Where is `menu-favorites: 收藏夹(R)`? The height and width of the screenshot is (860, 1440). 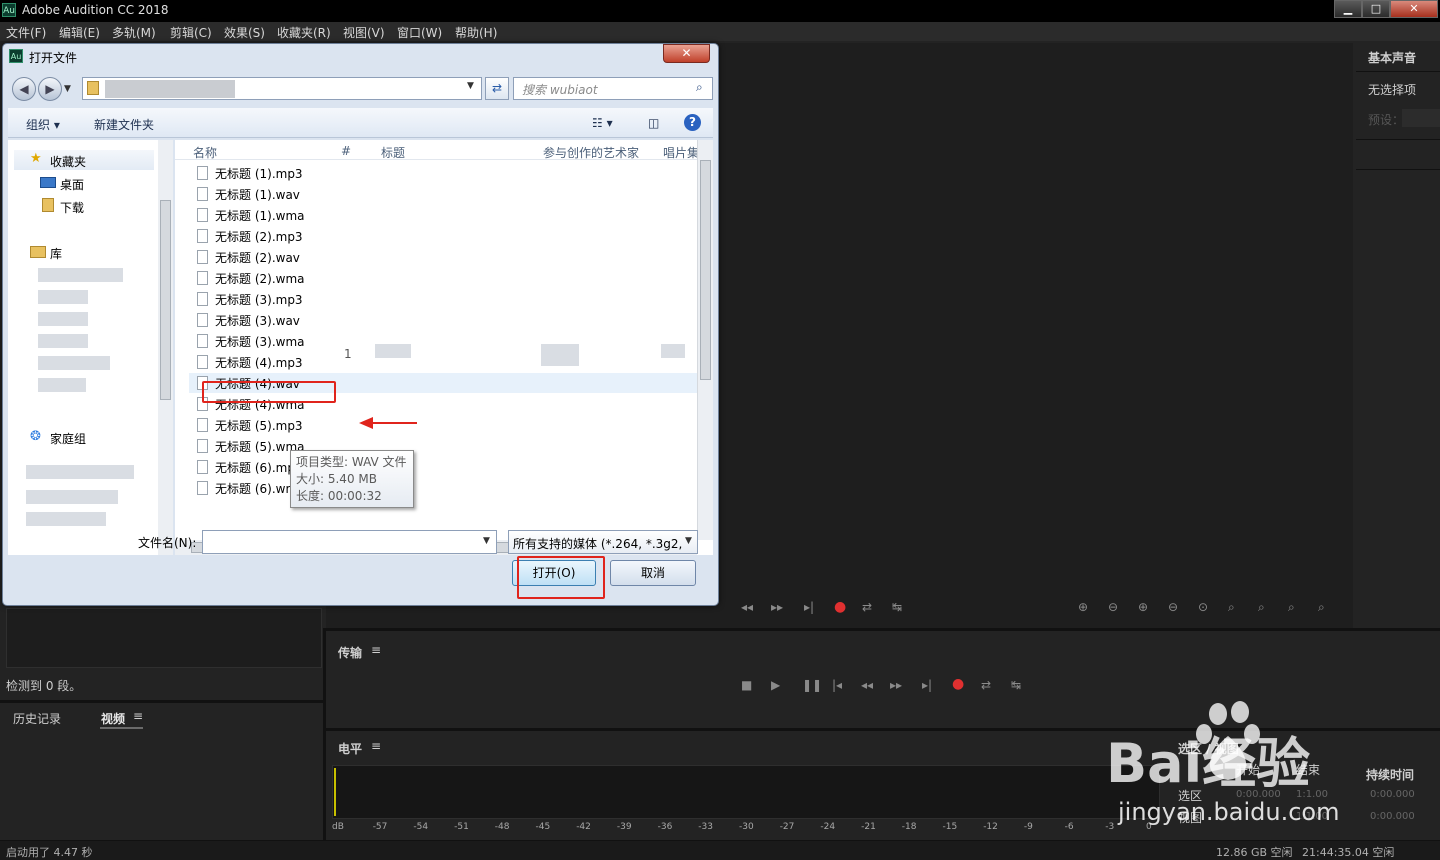 menu-favorites: 收藏夹(R) is located at coordinates (304, 32).